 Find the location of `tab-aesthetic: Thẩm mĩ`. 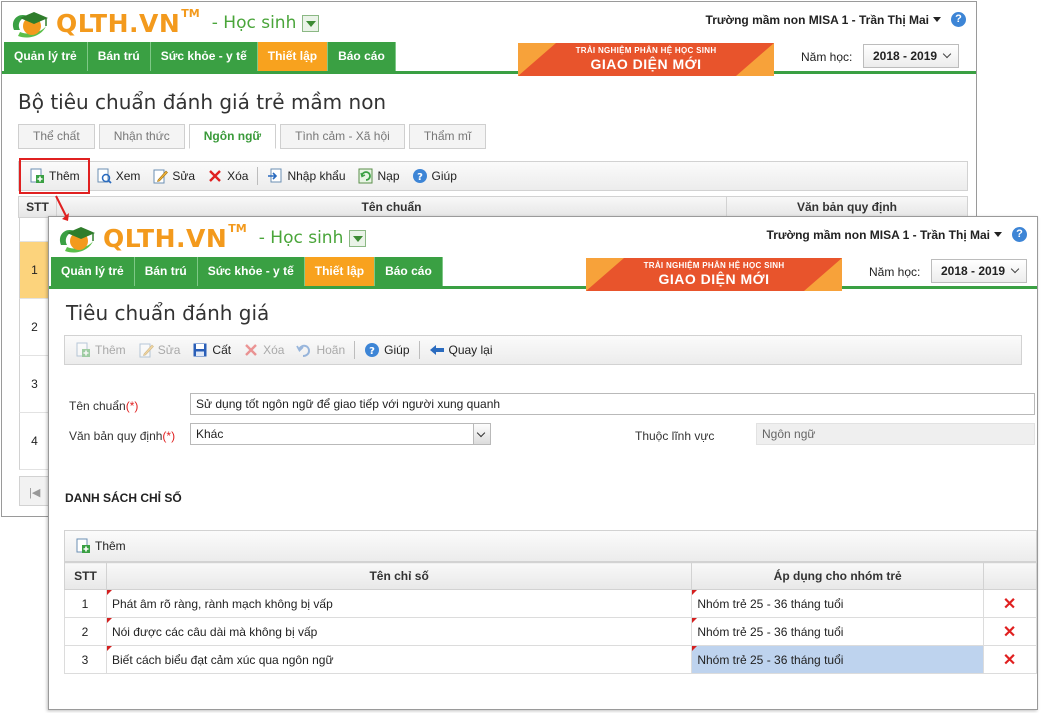

tab-aesthetic: Thẩm mĩ is located at coordinates (447, 136).